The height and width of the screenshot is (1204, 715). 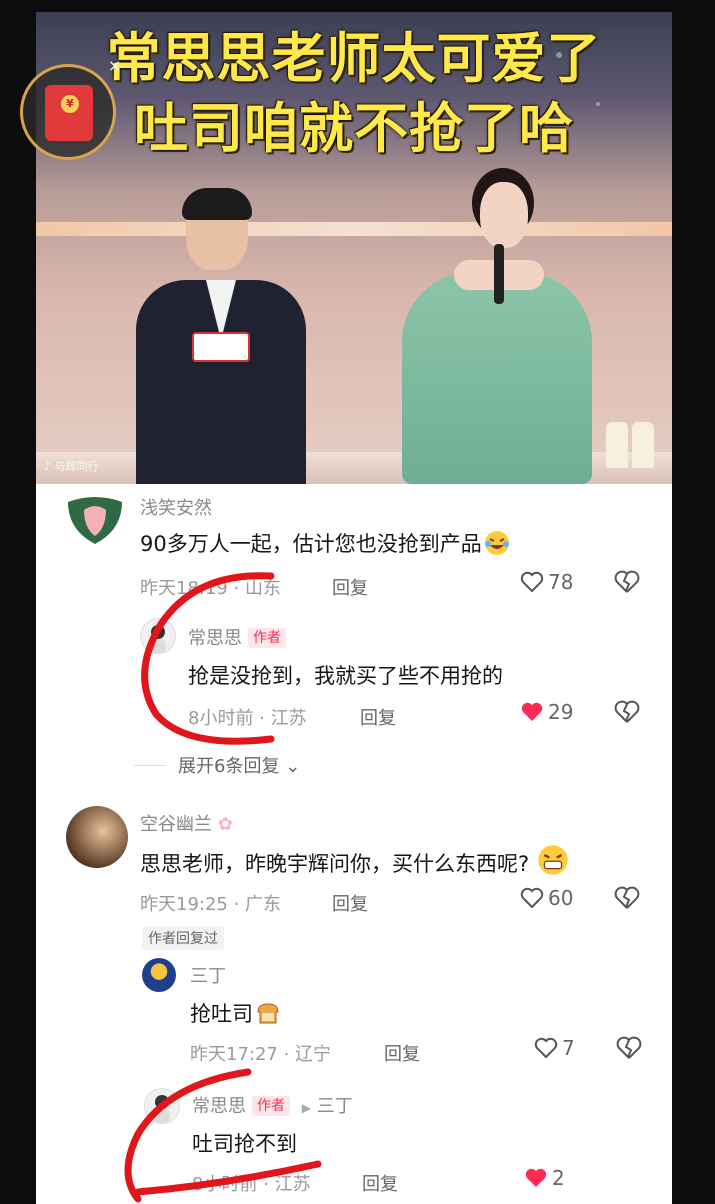 I want to click on reply-location: 辽宁, so click(x=313, y=1054).